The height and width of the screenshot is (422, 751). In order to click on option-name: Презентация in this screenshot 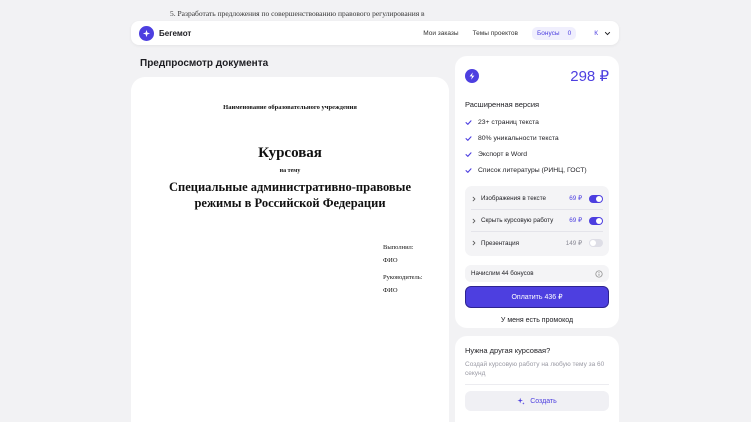, I will do `click(500, 243)`.